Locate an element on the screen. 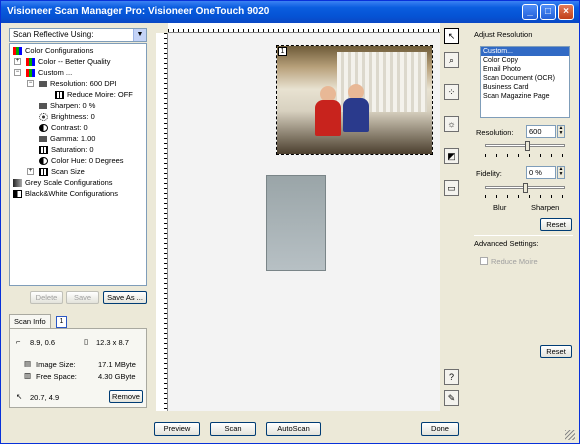 The height and width of the screenshot is (444, 580). photo-person is located at coordinates (356, 115).